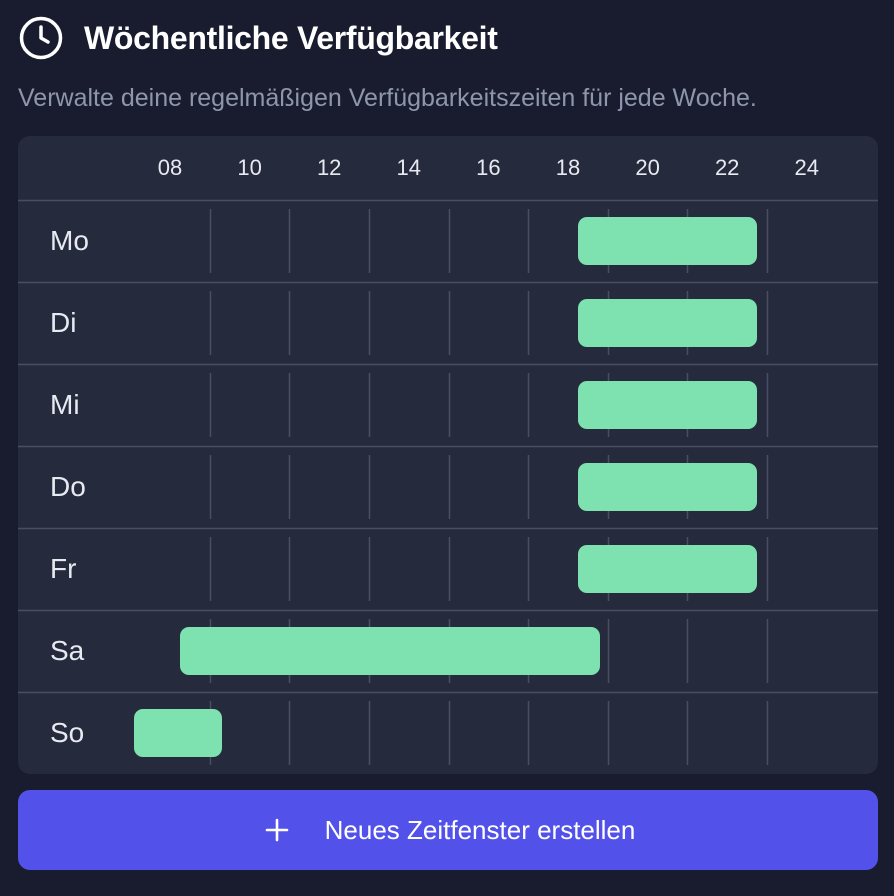 Image resolution: width=894 pixels, height=896 pixels. I want to click on day-label: Di, so click(63, 322).